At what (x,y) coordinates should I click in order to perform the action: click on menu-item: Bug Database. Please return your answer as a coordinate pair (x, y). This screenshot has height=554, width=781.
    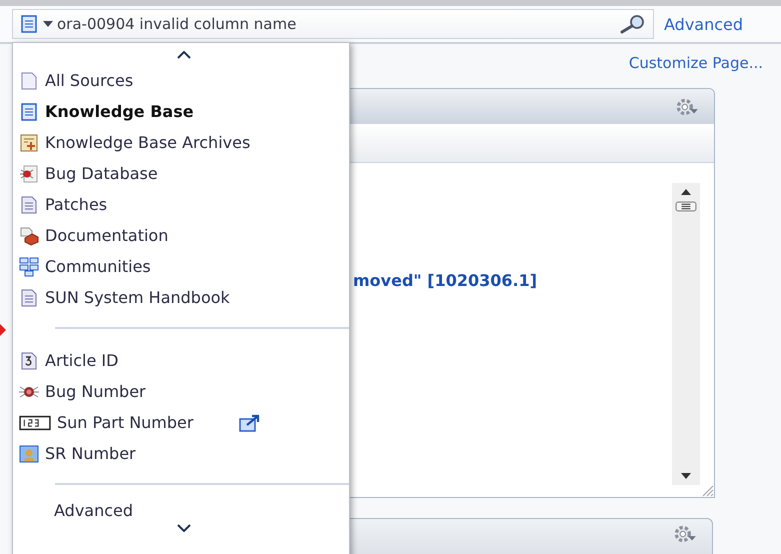
    Looking at the image, I should click on (184, 173).